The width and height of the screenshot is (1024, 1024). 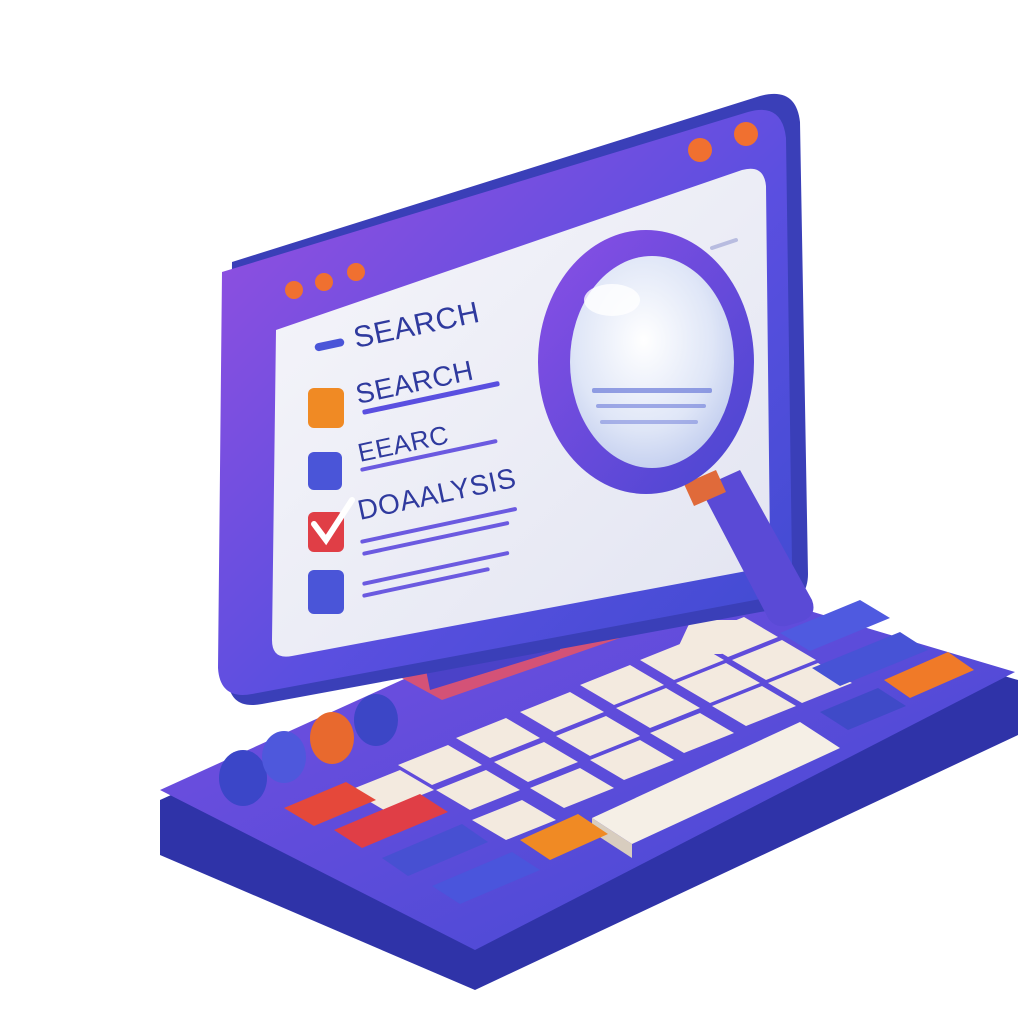 What do you see at coordinates (326, 408) in the screenshot?
I see `checkbox-orange` at bounding box center [326, 408].